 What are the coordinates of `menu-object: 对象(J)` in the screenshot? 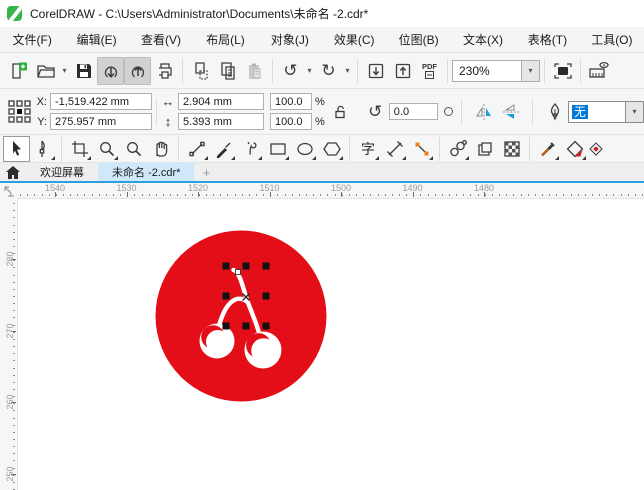 It's located at (290, 39).